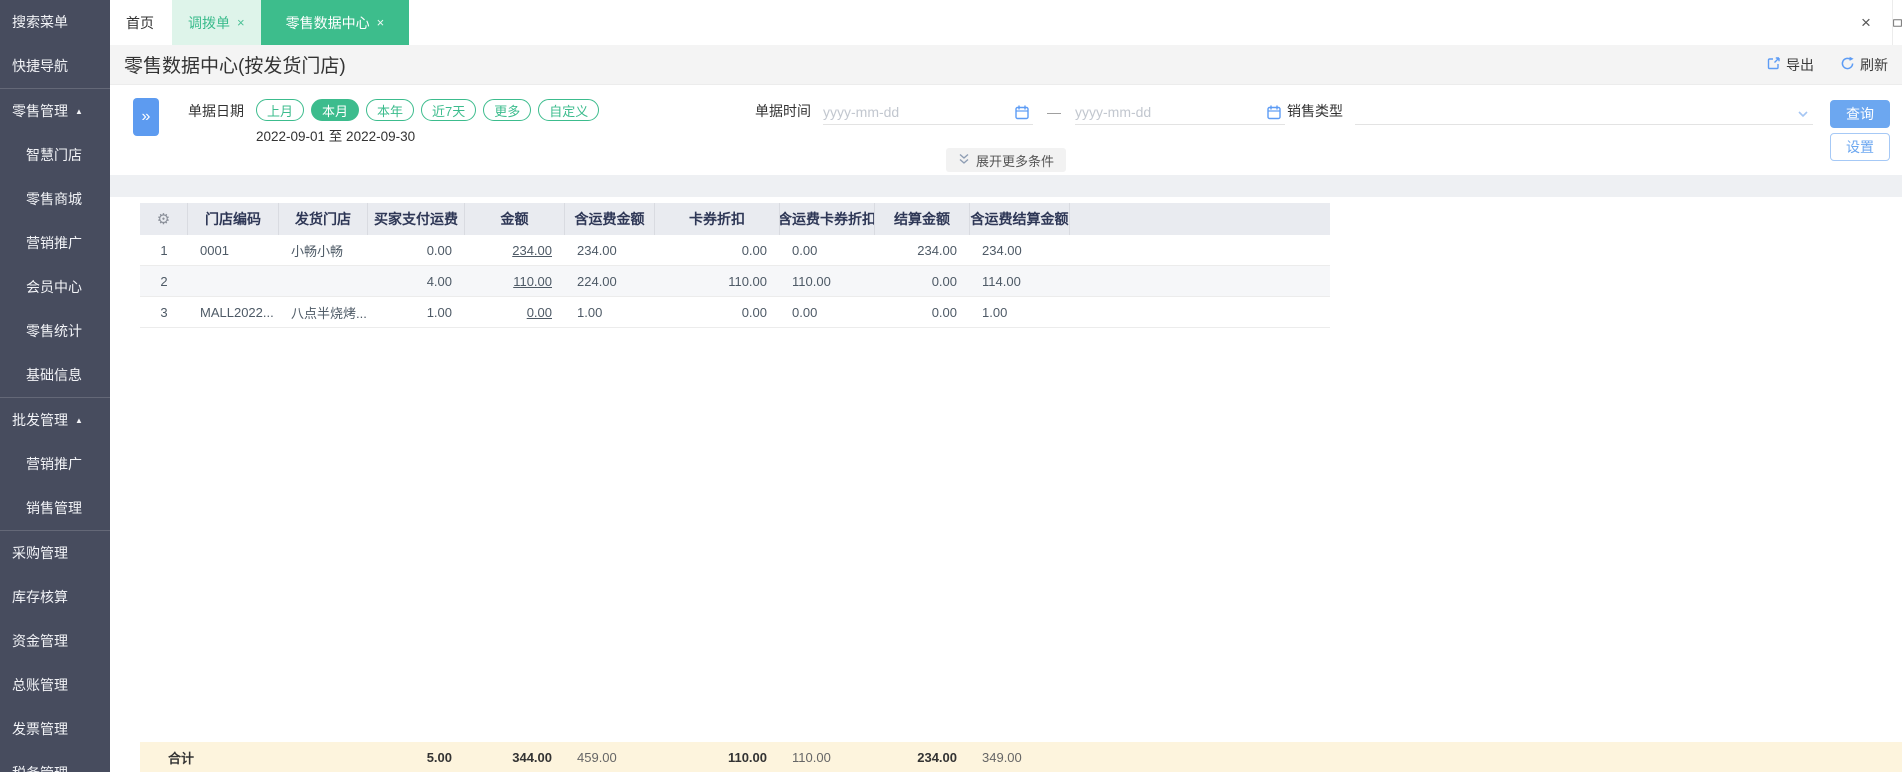  I want to click on row-number: 1, so click(164, 250).